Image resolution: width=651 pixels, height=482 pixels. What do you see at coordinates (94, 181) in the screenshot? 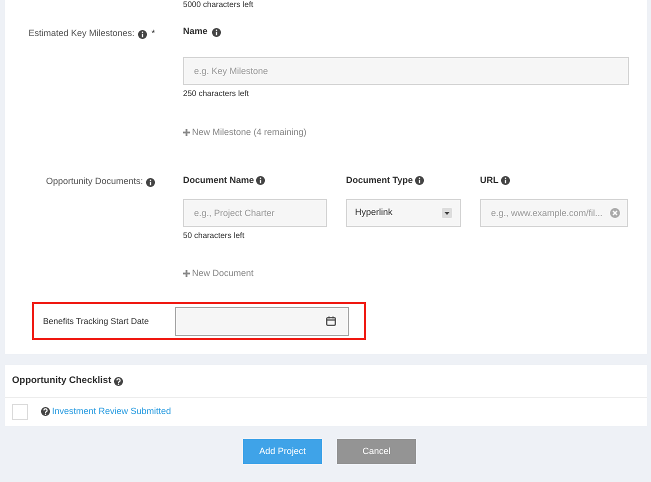
I see `field-label: Opportunity Documents:` at bounding box center [94, 181].